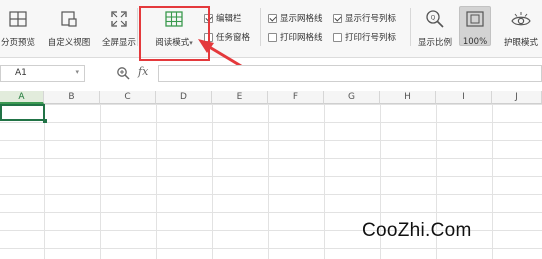  Describe the element at coordinates (350, 73) in the screenshot. I see `formula-input` at that location.